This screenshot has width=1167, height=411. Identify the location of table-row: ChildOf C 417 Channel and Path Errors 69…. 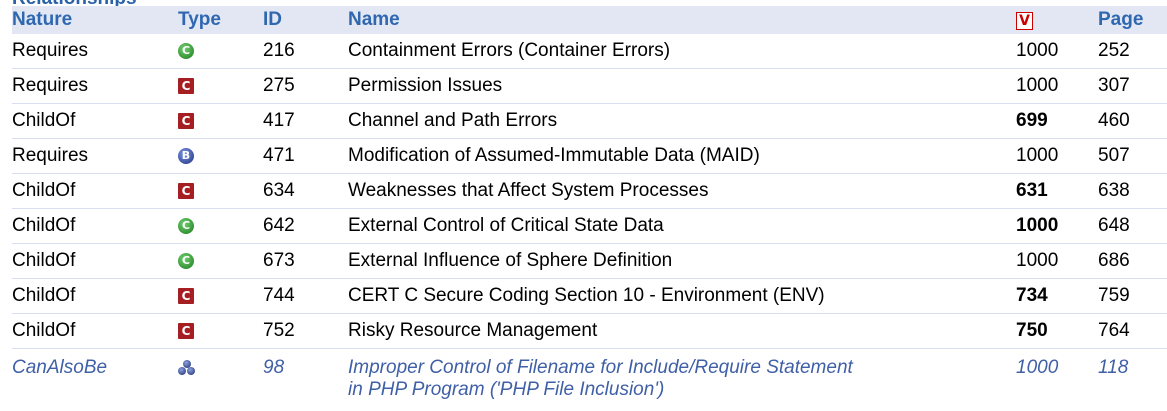
(589, 121).